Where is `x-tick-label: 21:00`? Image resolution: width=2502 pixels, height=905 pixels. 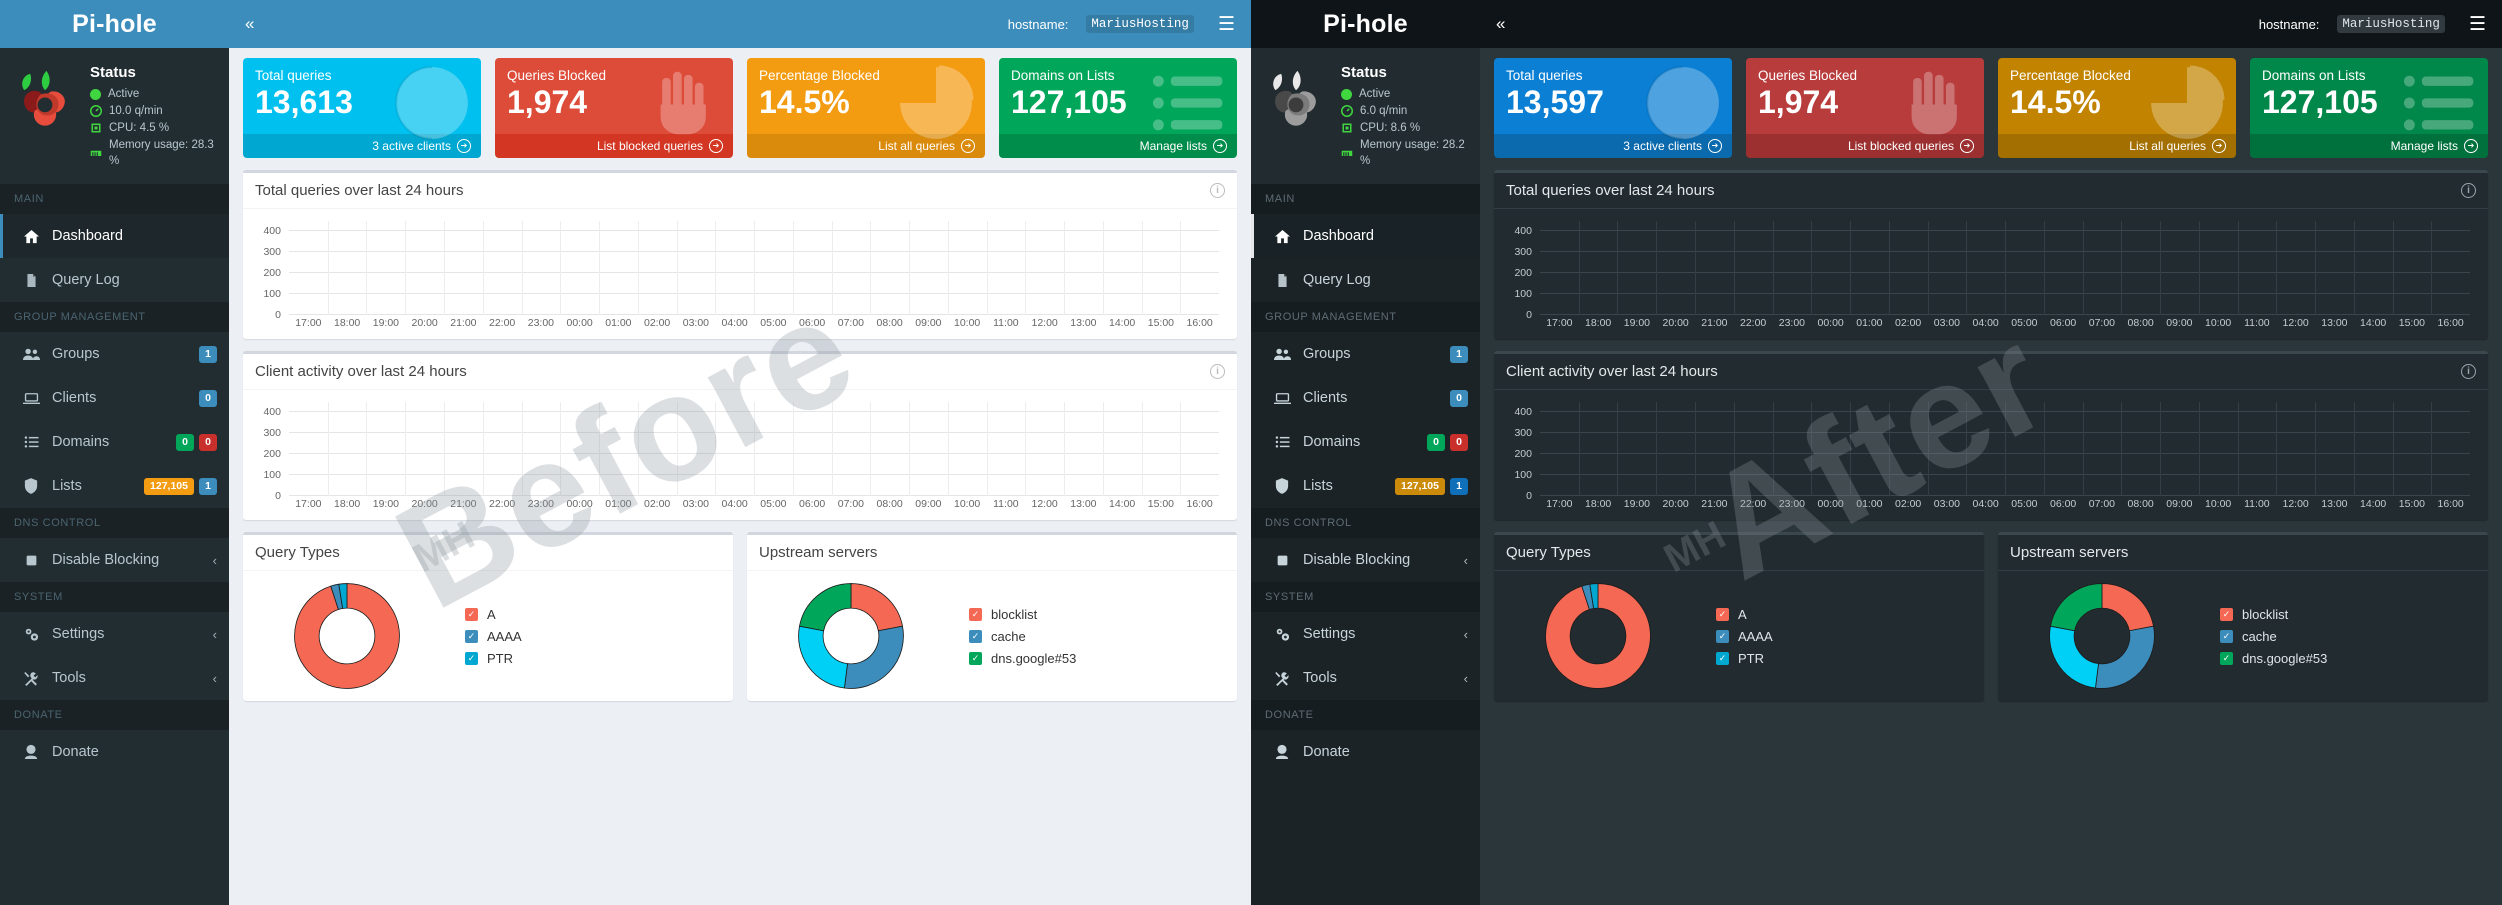 x-tick-label: 21:00 is located at coordinates (1714, 323).